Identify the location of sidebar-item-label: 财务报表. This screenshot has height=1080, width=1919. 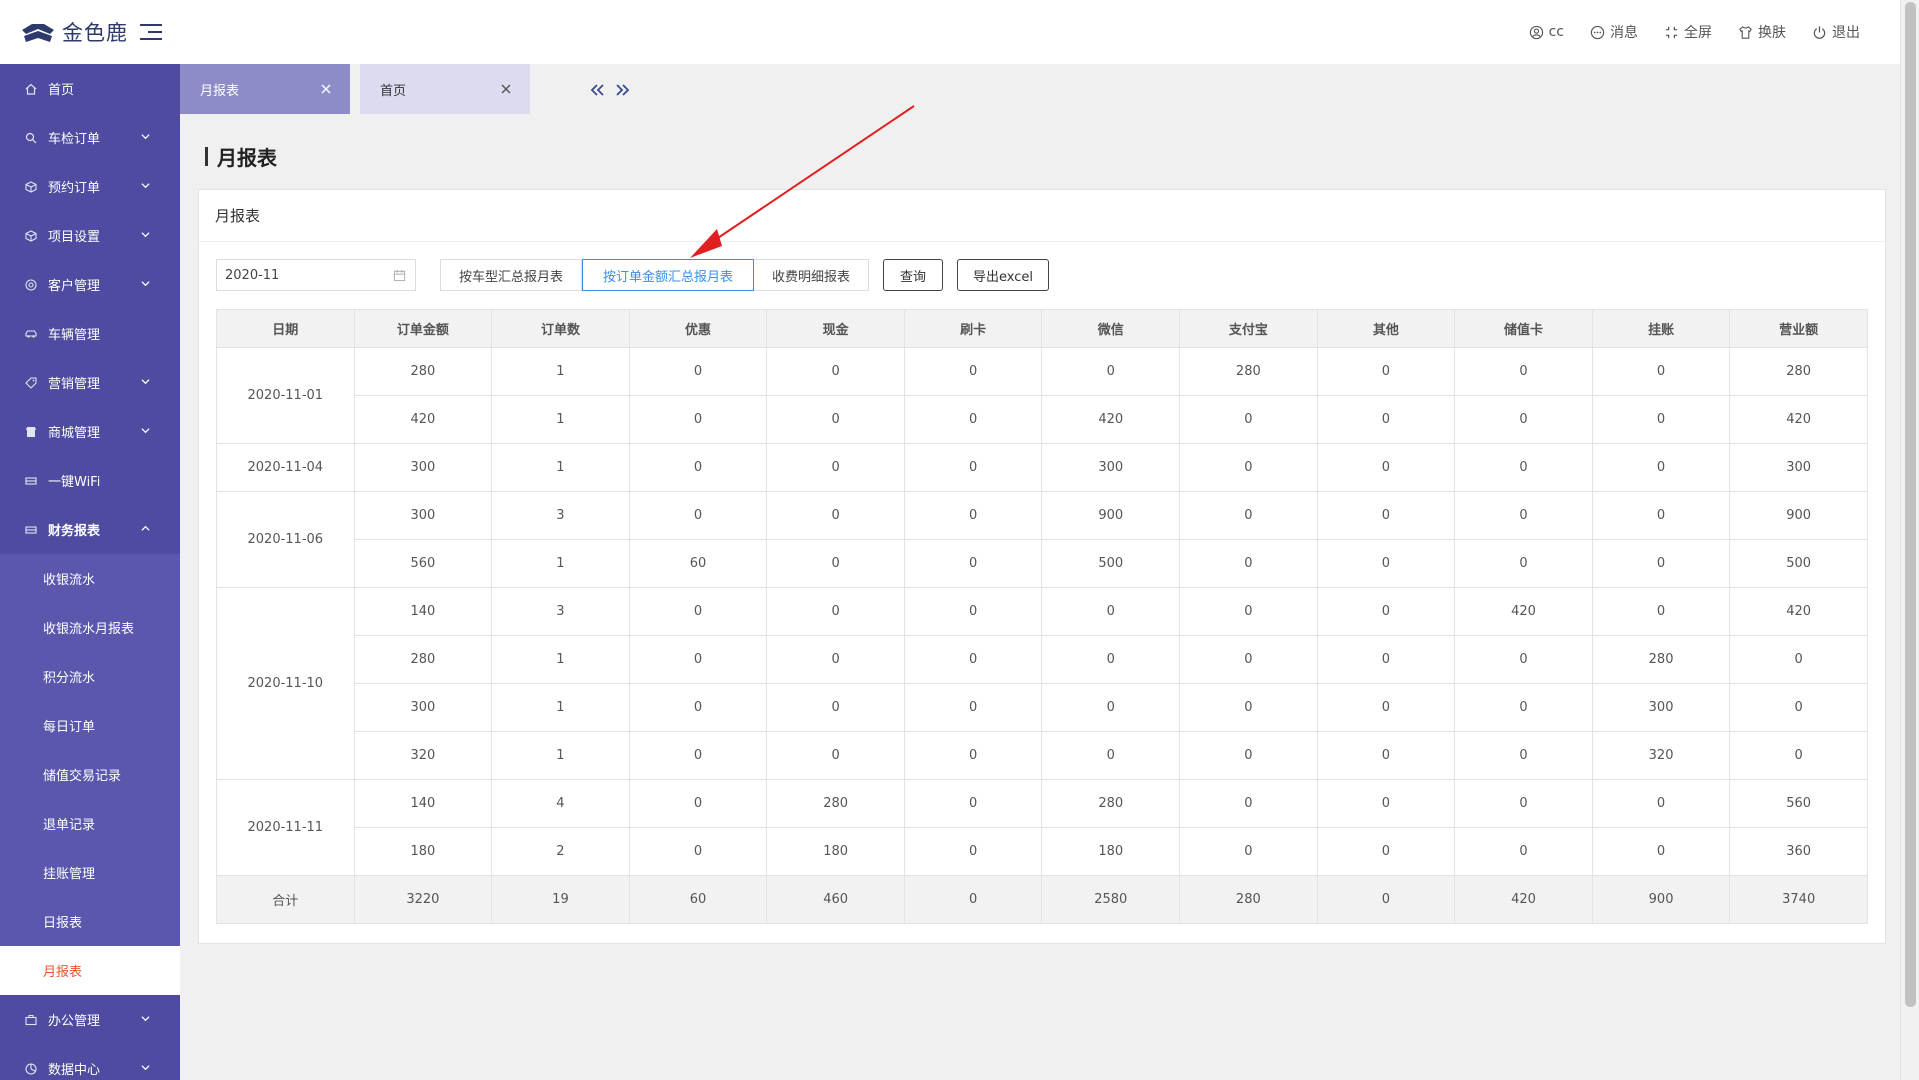
(74, 531).